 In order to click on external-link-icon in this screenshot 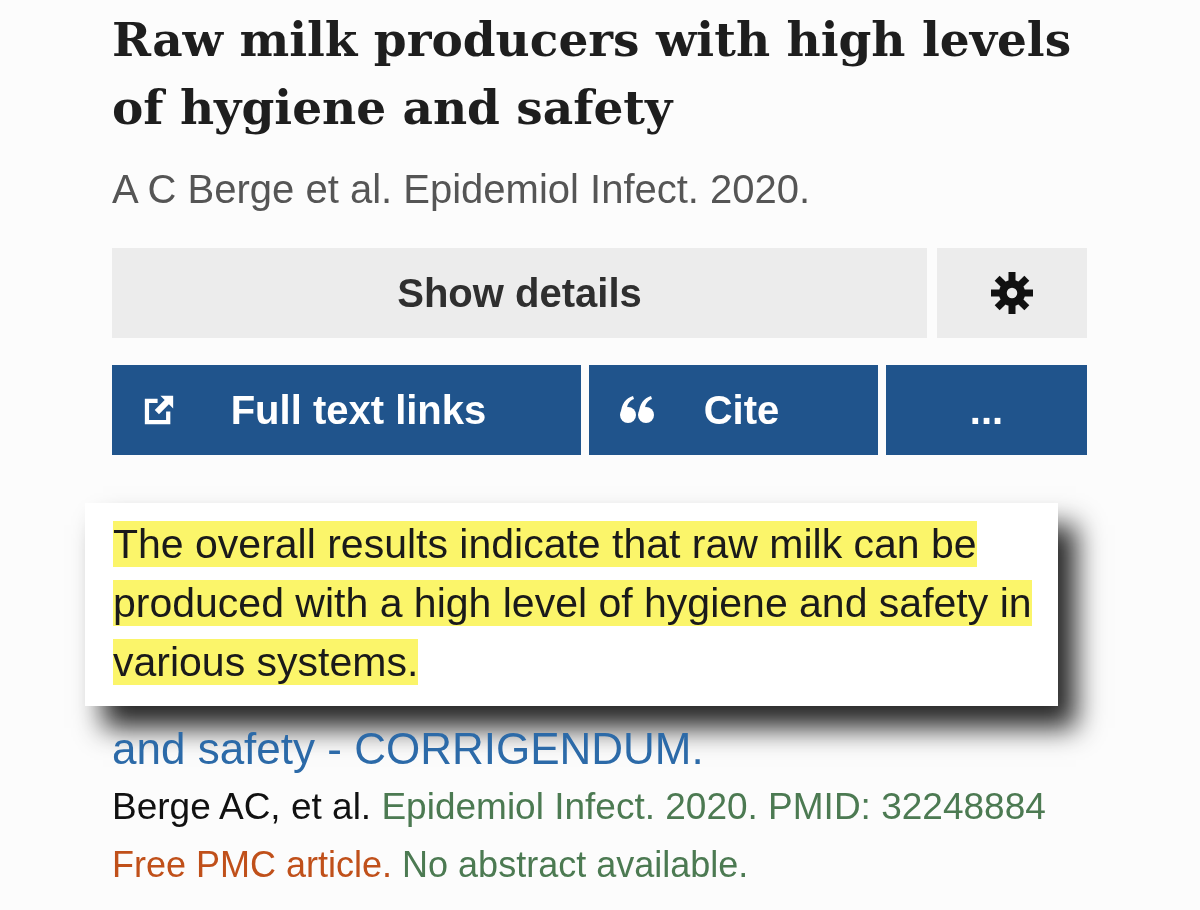, I will do `click(159, 410)`.